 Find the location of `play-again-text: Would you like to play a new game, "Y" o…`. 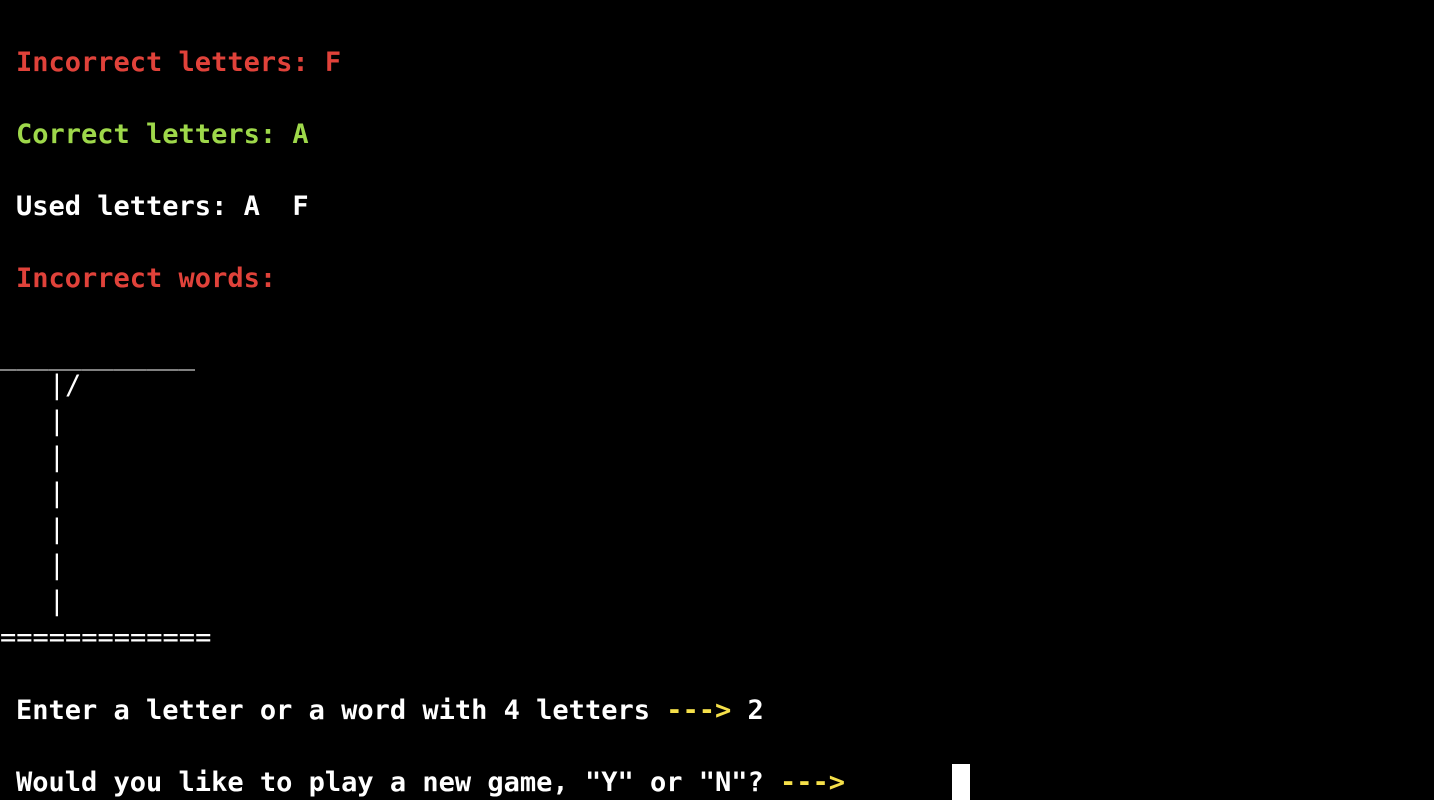

play-again-text: Would you like to play a new game, "Y" o… is located at coordinates (398, 782).